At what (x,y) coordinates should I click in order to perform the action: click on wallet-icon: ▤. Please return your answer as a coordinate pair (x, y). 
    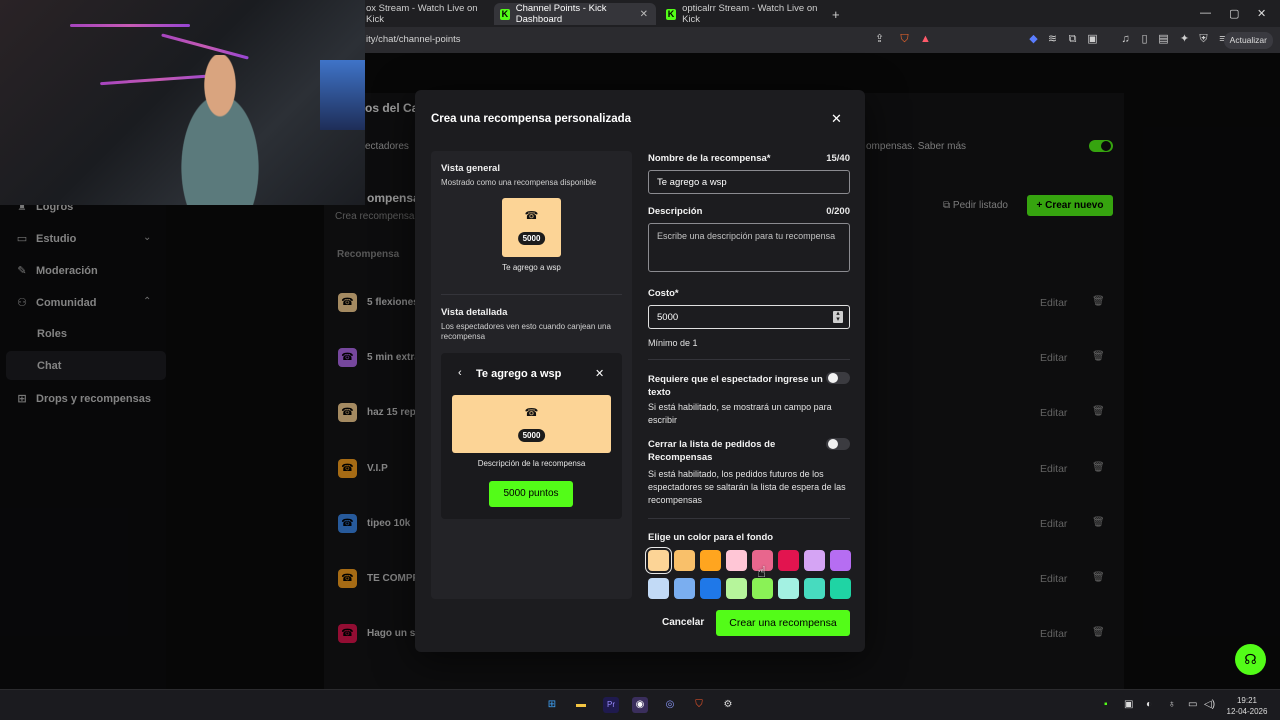
    Looking at the image, I should click on (1163, 39).